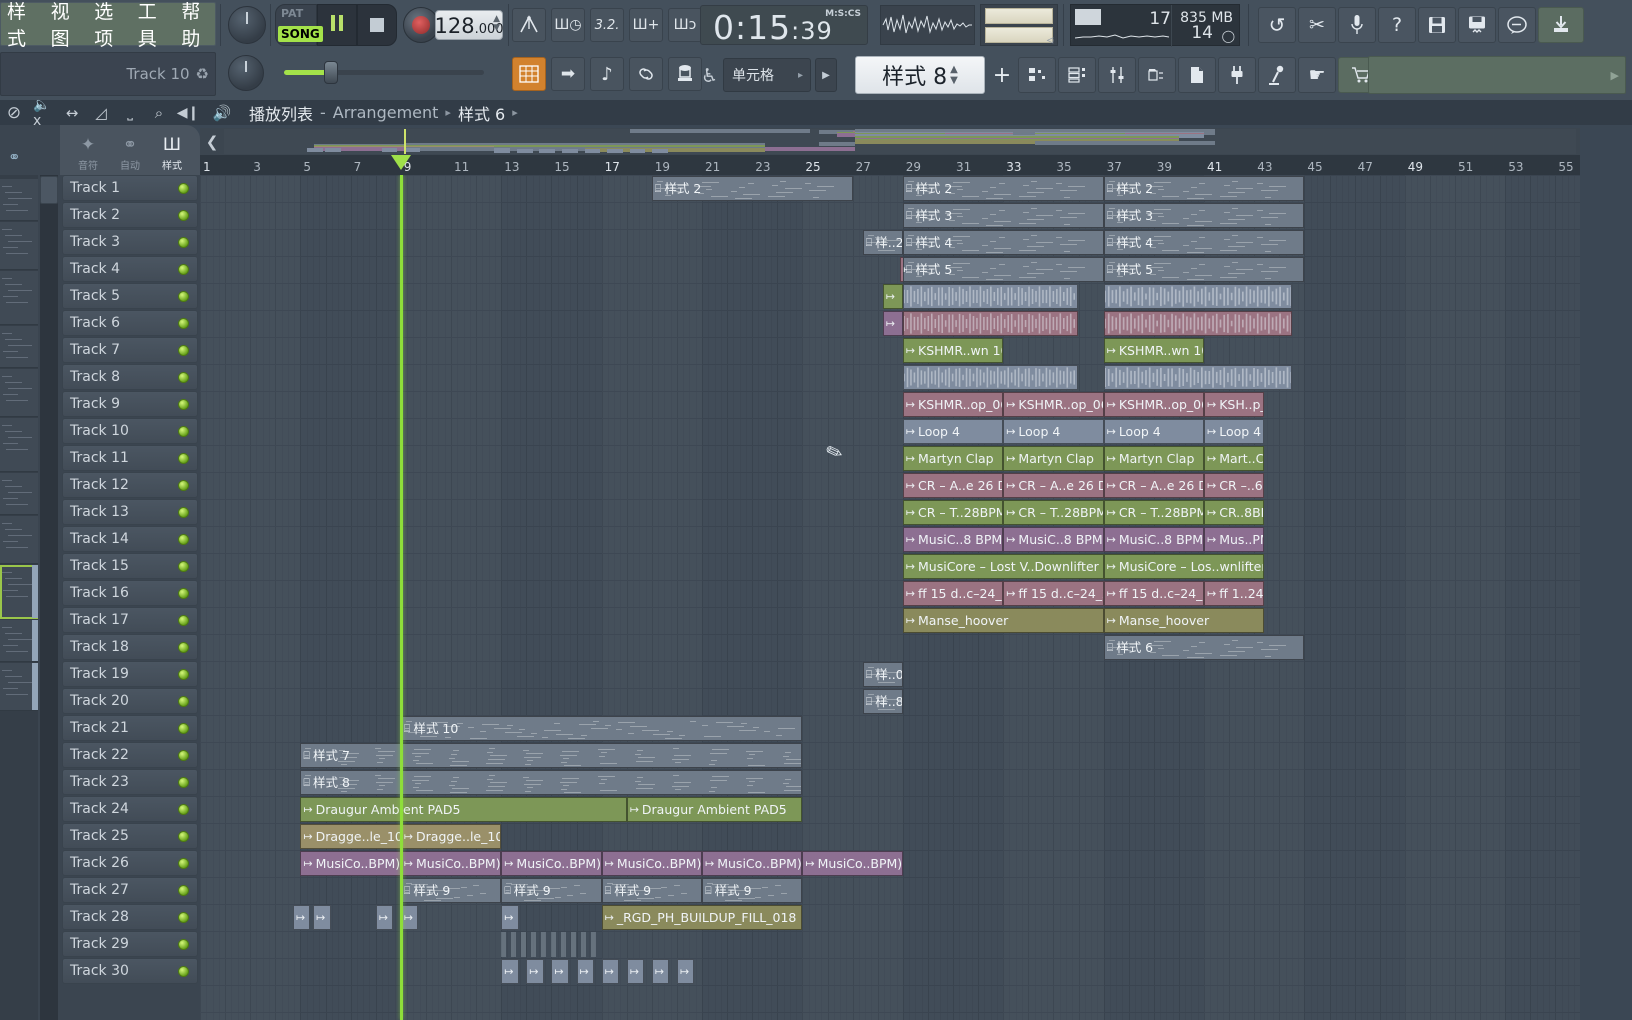 This screenshot has width=1632, height=1020. Describe the element at coordinates (709, 76) in the screenshot. I see `headphones-icon: ♿` at that location.